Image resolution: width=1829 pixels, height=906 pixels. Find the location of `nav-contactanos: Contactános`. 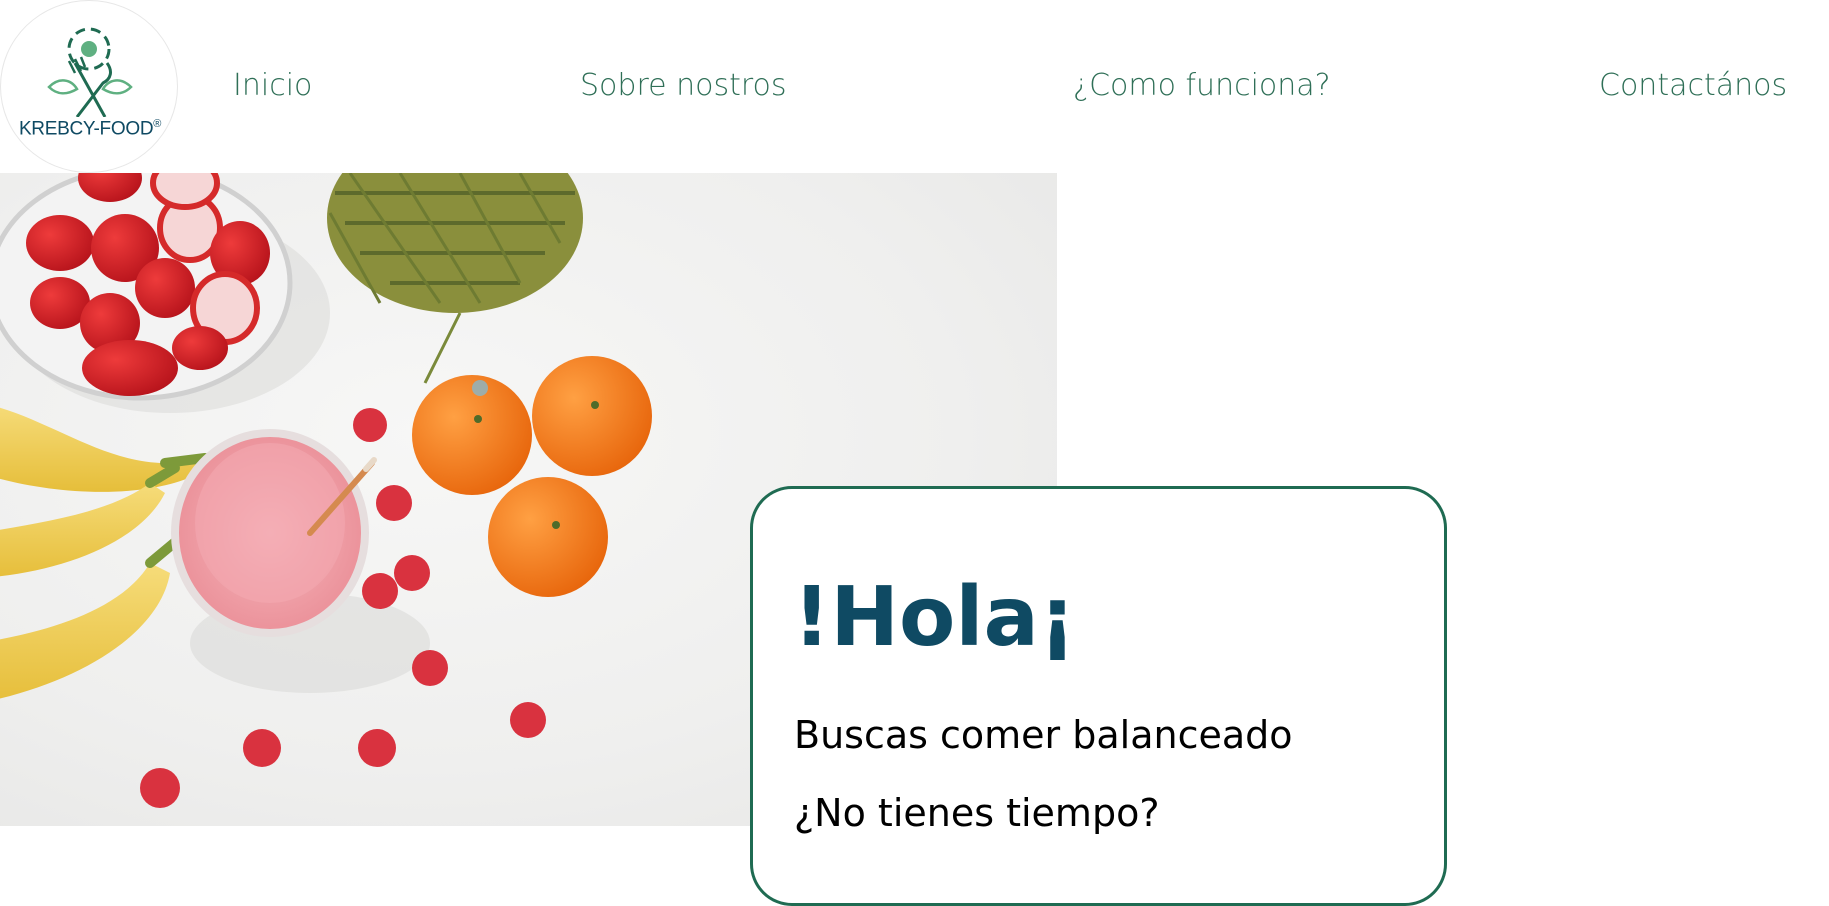

nav-contactanos: Contactános is located at coordinates (1693, 85).